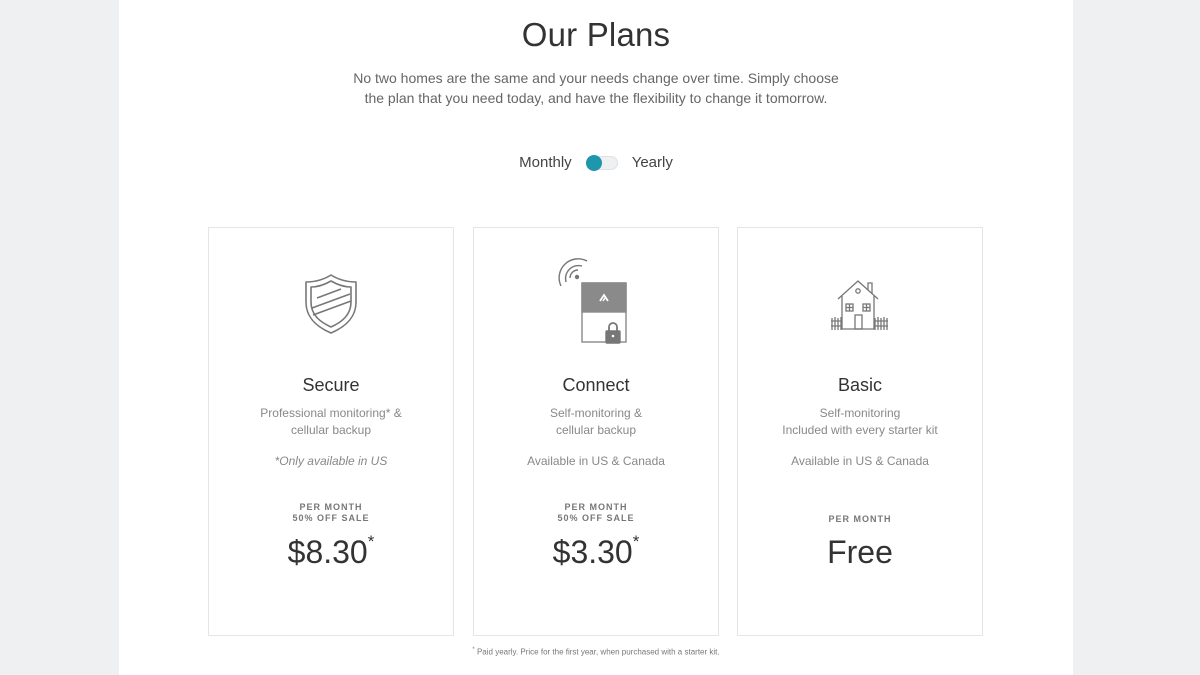 The image size is (1200, 675). I want to click on toggle-knob, so click(593, 162).